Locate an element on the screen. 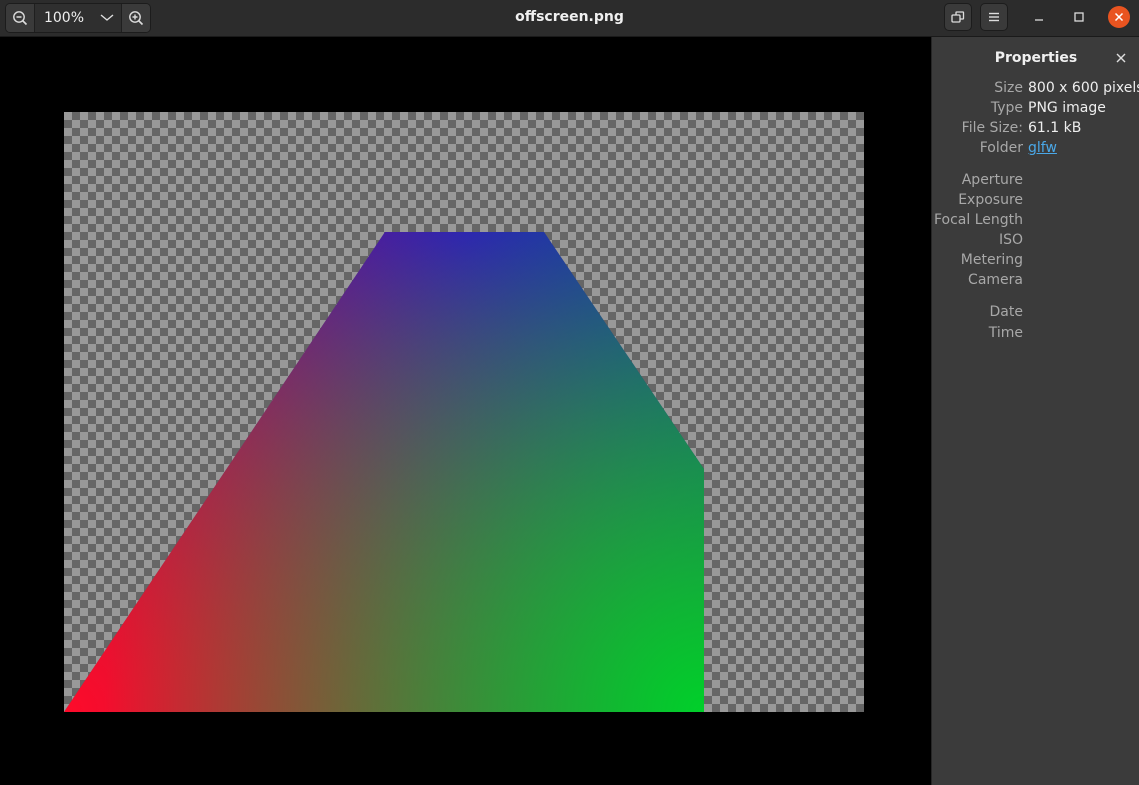 This screenshot has height=785, width=1139. gallery-toggle-button is located at coordinates (958, 17).